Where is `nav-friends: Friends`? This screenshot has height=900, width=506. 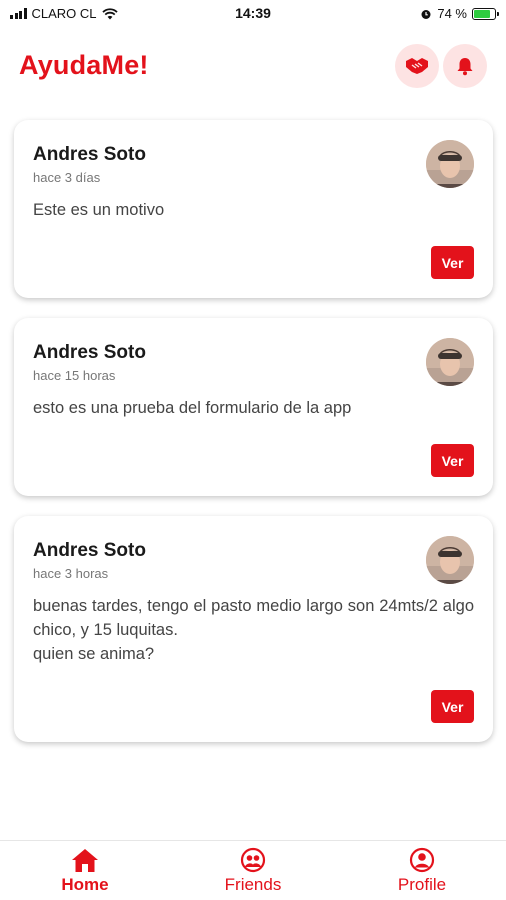 nav-friends: Friends is located at coordinates (253, 871).